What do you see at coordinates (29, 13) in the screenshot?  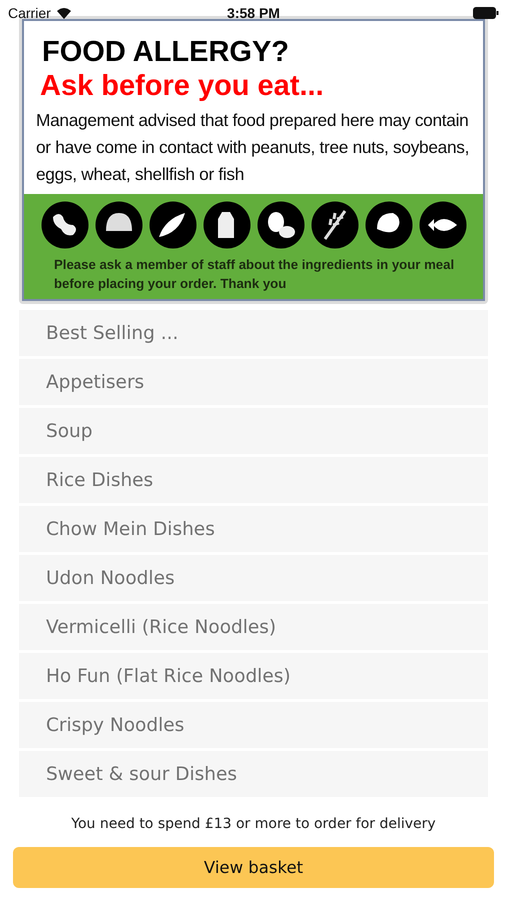 I see `carrier-label: Carrier` at bounding box center [29, 13].